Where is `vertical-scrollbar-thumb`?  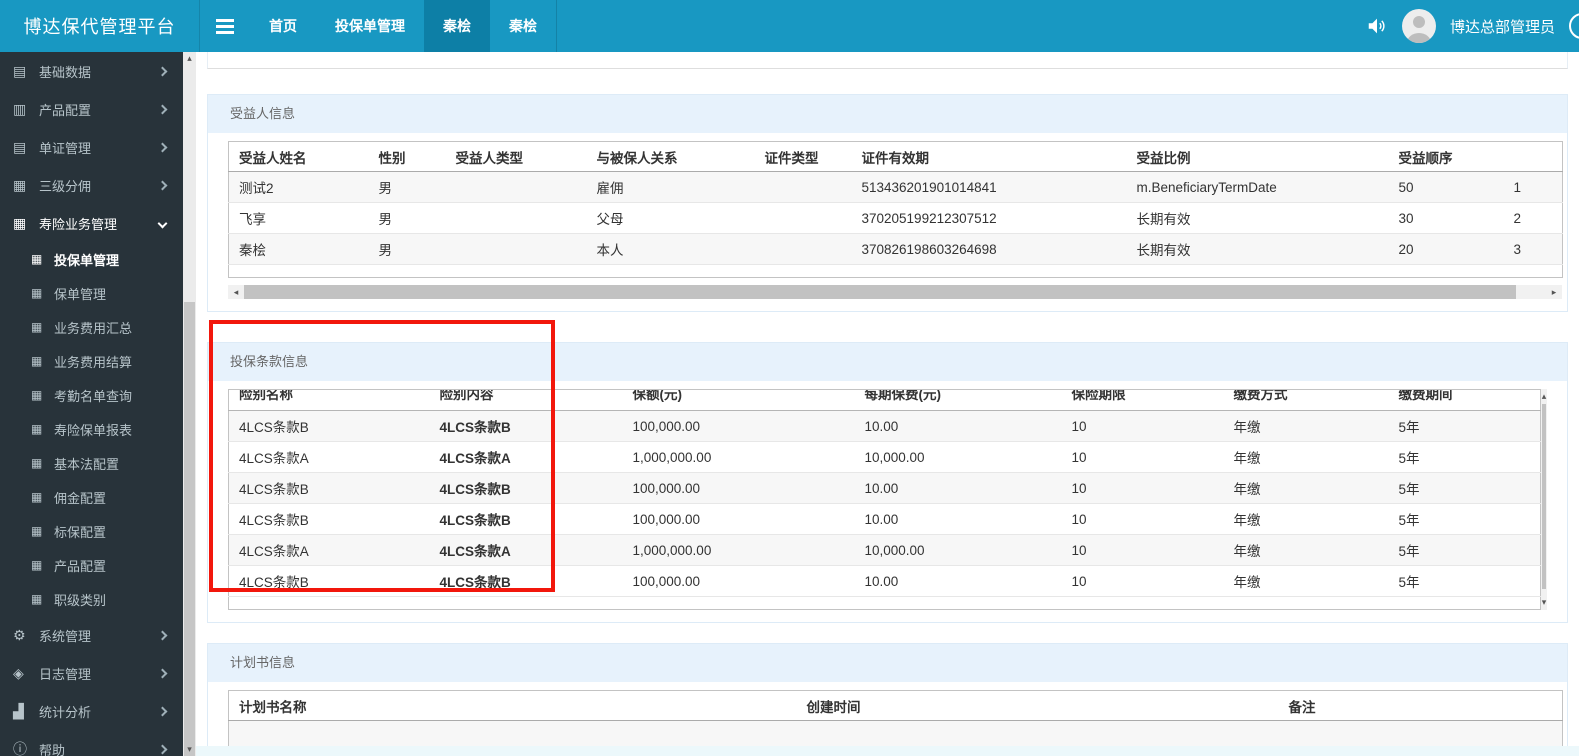 vertical-scrollbar-thumb is located at coordinates (1544, 496).